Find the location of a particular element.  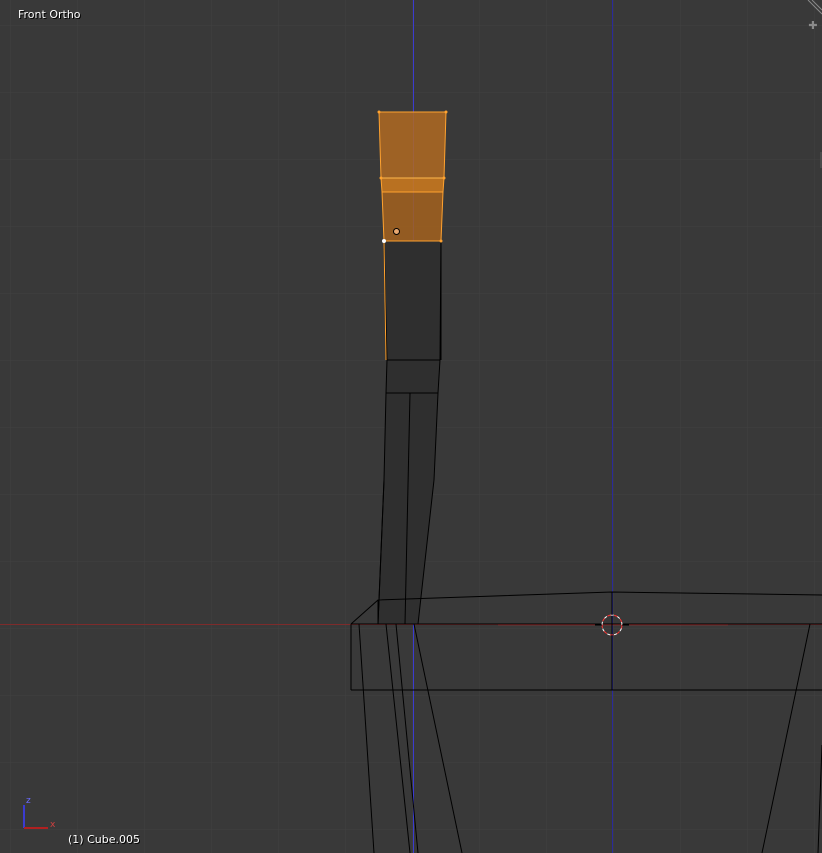

plus-icon: ✚ is located at coordinates (813, 25).